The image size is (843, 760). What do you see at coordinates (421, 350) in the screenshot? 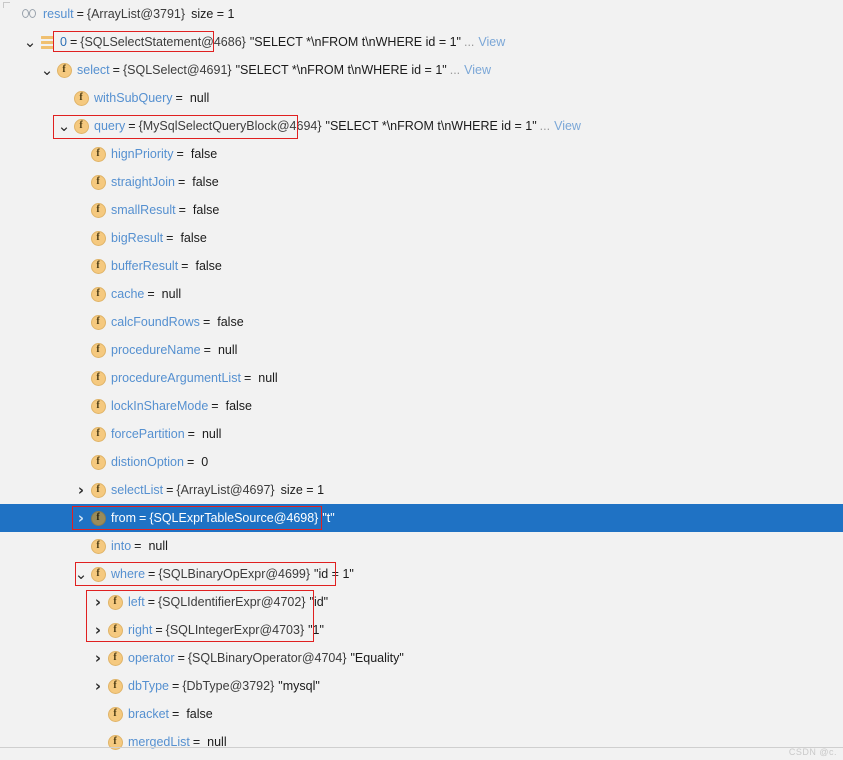
I see `tree-row: f procedureName = null` at bounding box center [421, 350].